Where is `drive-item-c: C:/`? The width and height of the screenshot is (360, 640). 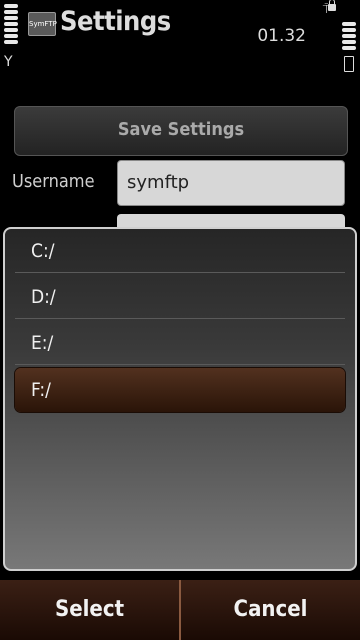
drive-item-c: C:/ is located at coordinates (180, 251).